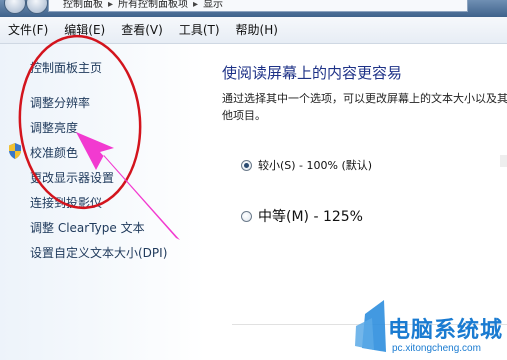 Image resolution: width=507 pixels, height=360 pixels. Describe the element at coordinates (436, 348) in the screenshot. I see `watermark-url: pc.xitongcheng.com` at that location.